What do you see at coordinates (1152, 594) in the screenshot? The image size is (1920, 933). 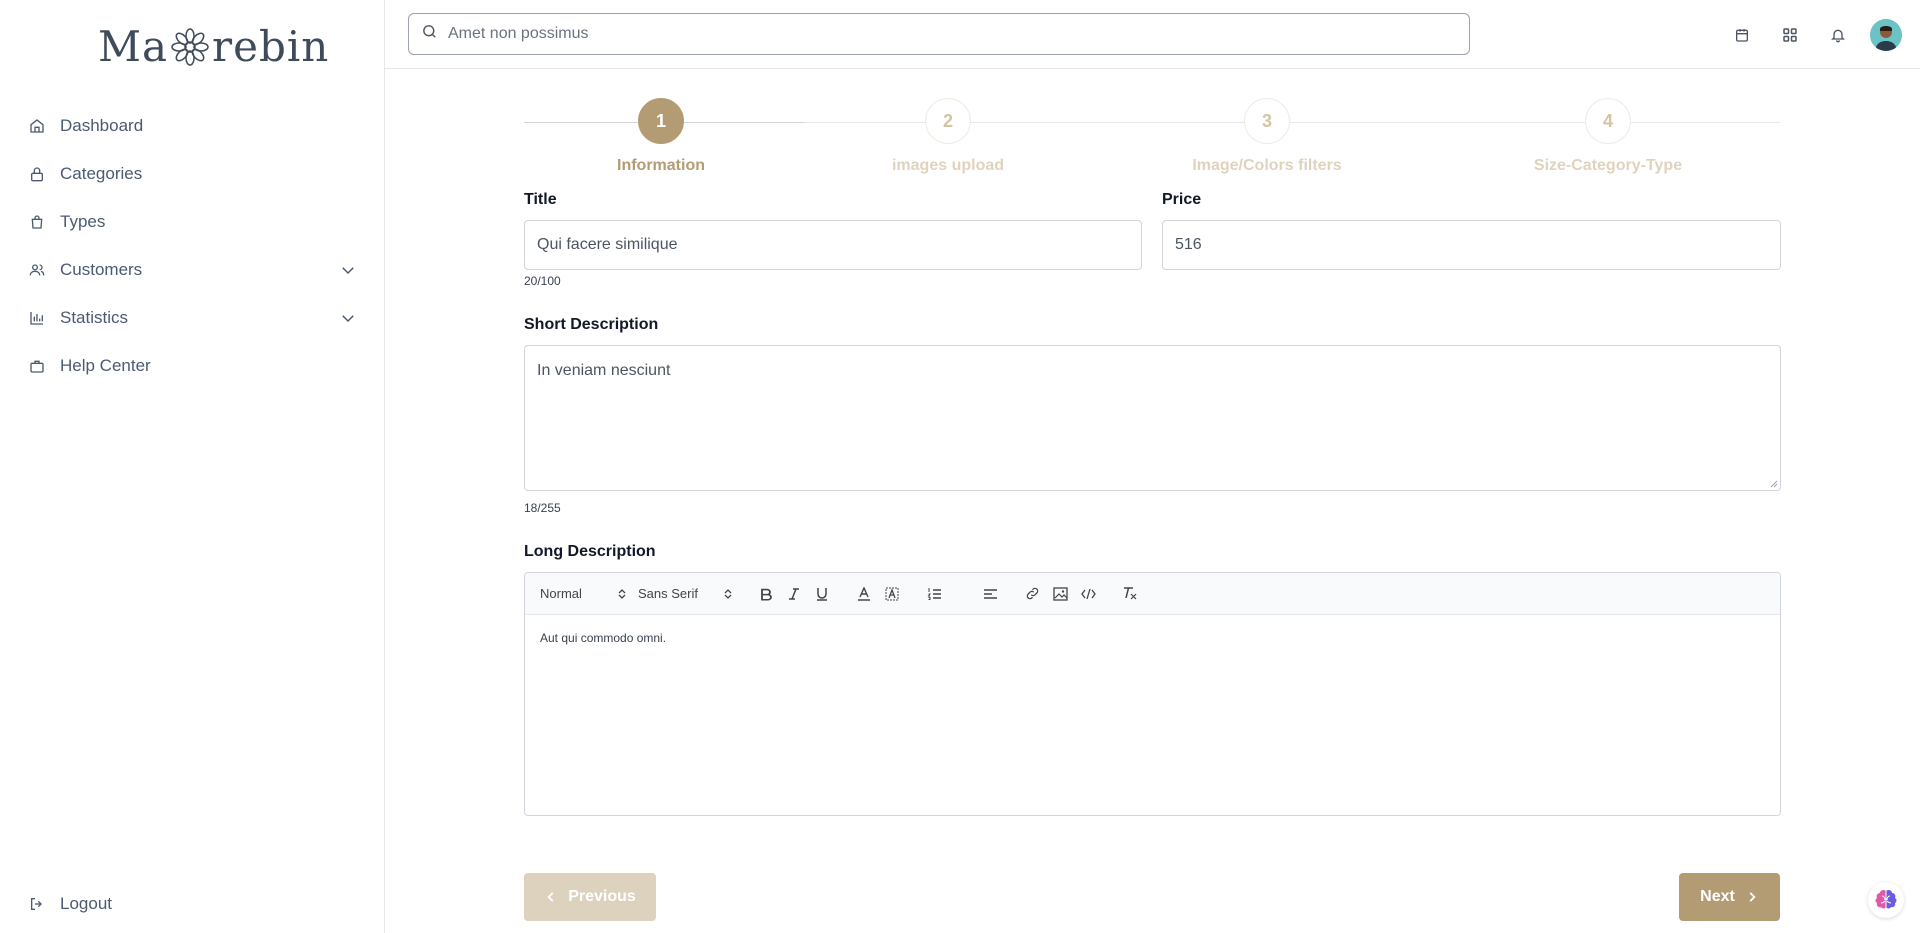 I see `editor-toolbar: Normal Sans Serif` at bounding box center [1152, 594].